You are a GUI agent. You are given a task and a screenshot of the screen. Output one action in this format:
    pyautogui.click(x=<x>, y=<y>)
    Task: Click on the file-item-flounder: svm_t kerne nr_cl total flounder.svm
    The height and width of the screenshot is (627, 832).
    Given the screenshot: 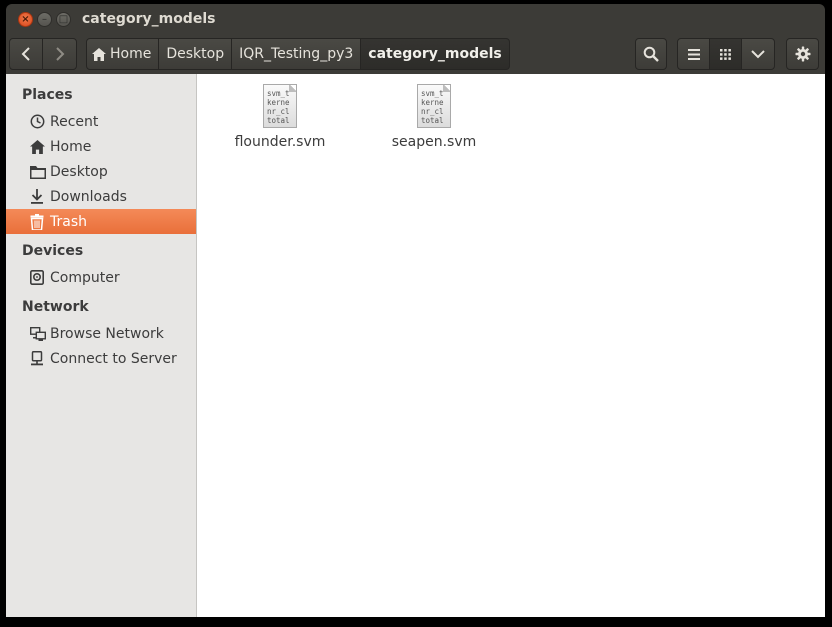 What is the action you would take?
    pyautogui.click(x=280, y=117)
    